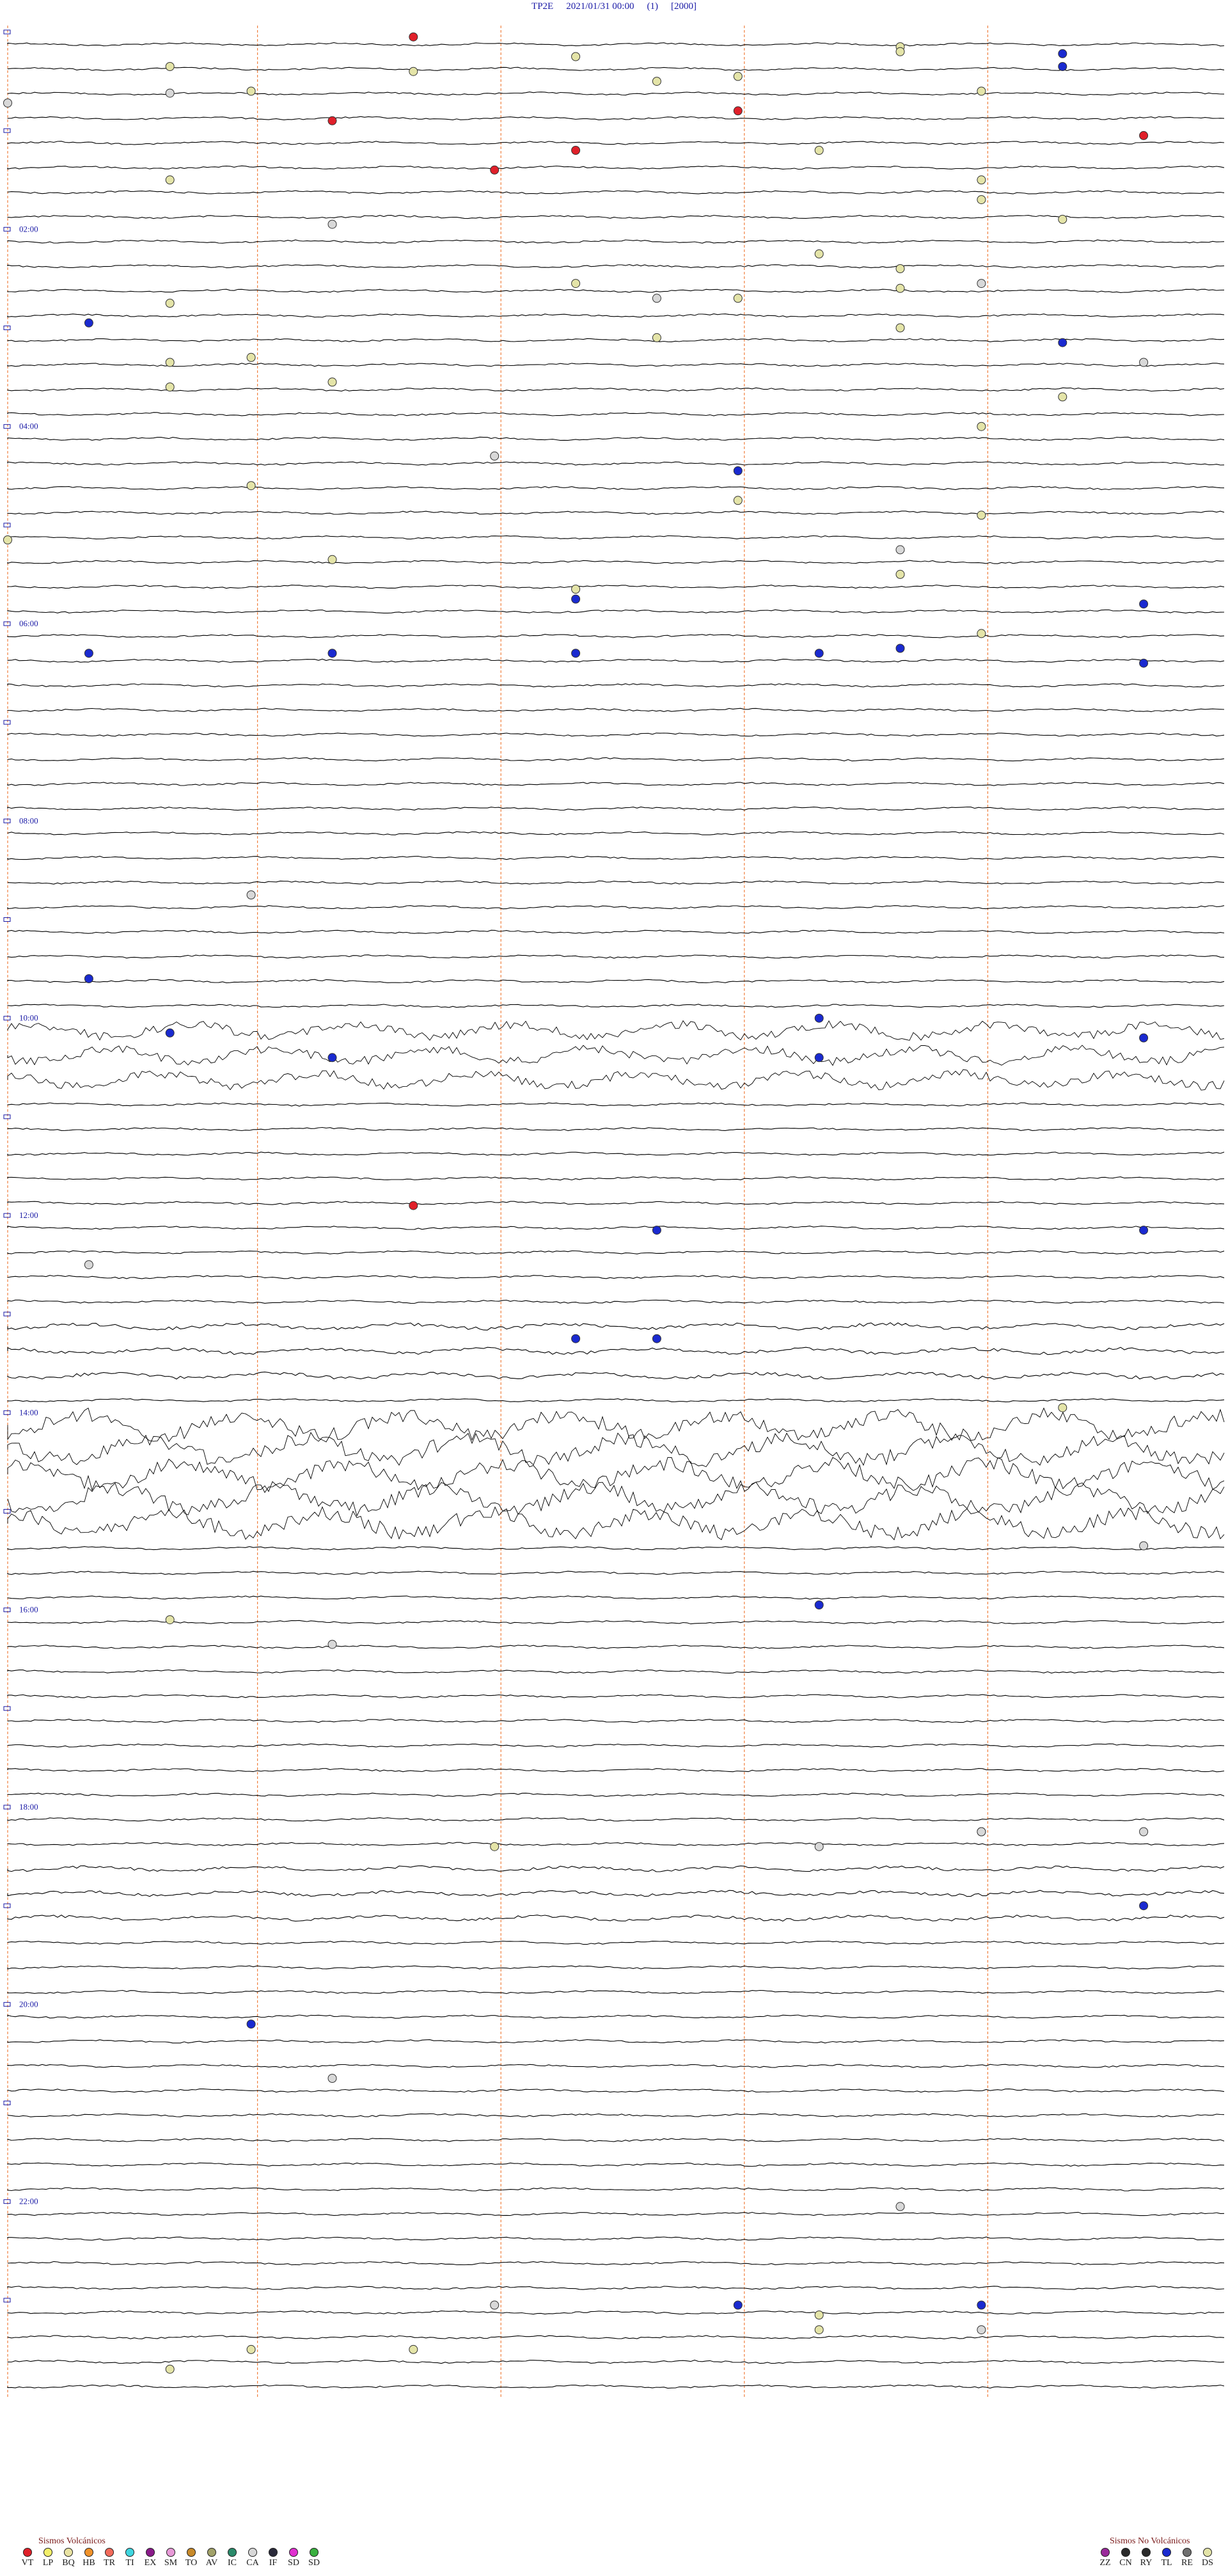 This screenshot has width=1228, height=2576. Describe the element at coordinates (1146, 2563) in the screenshot. I see `legend-label: RY` at that location.